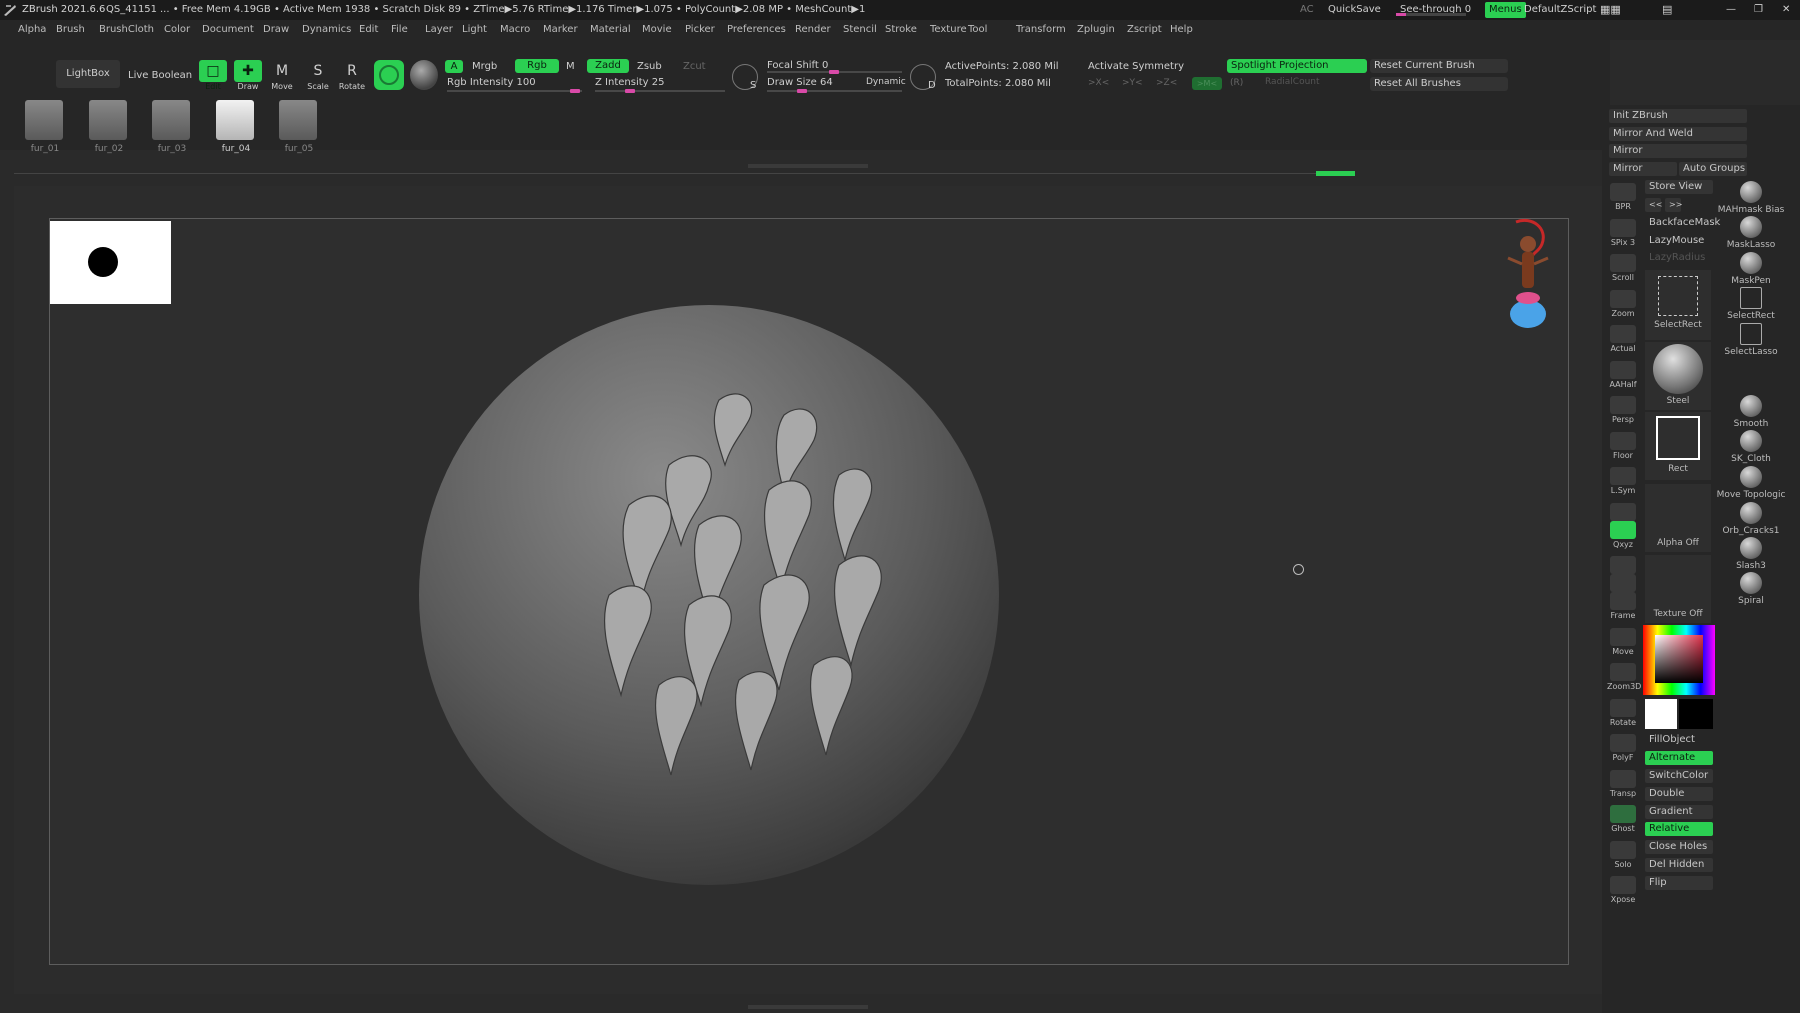  Describe the element at coordinates (491, 82) in the screenshot. I see `rgb-intensity-slider: Rgb Intensity 100` at that location.